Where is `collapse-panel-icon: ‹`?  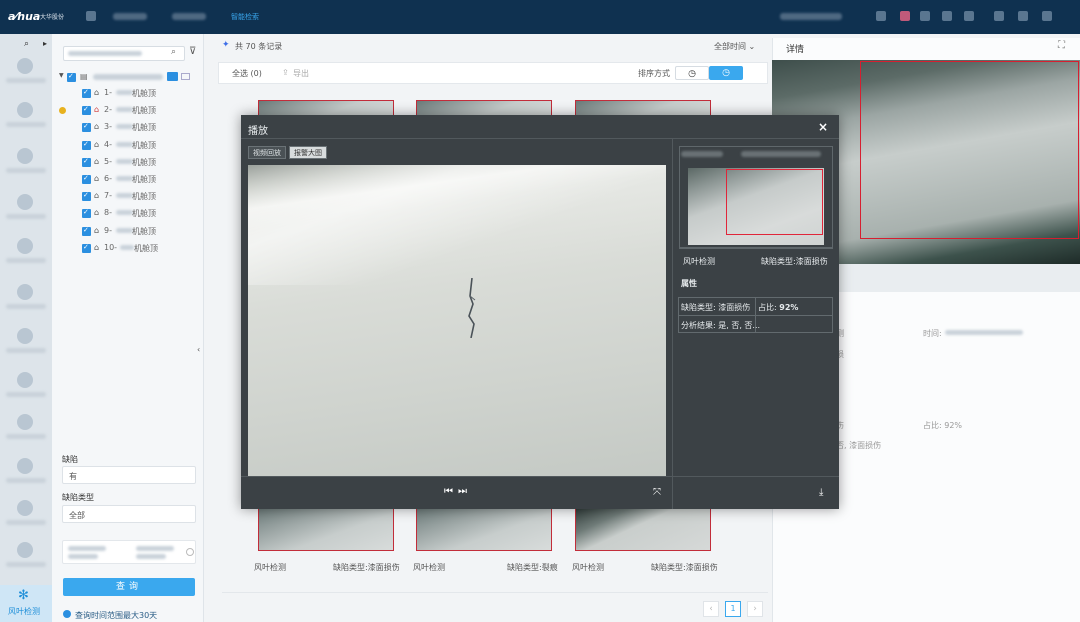 collapse-panel-icon: ‹ is located at coordinates (198, 349).